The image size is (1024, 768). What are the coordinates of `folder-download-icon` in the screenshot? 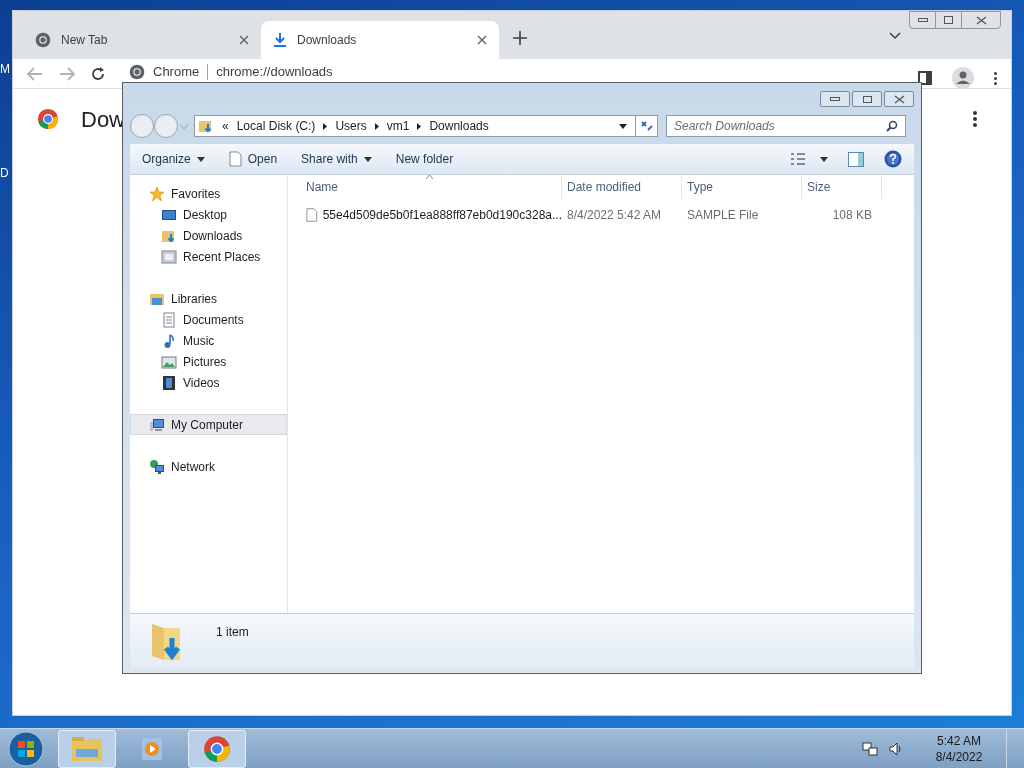 It's located at (206, 126).